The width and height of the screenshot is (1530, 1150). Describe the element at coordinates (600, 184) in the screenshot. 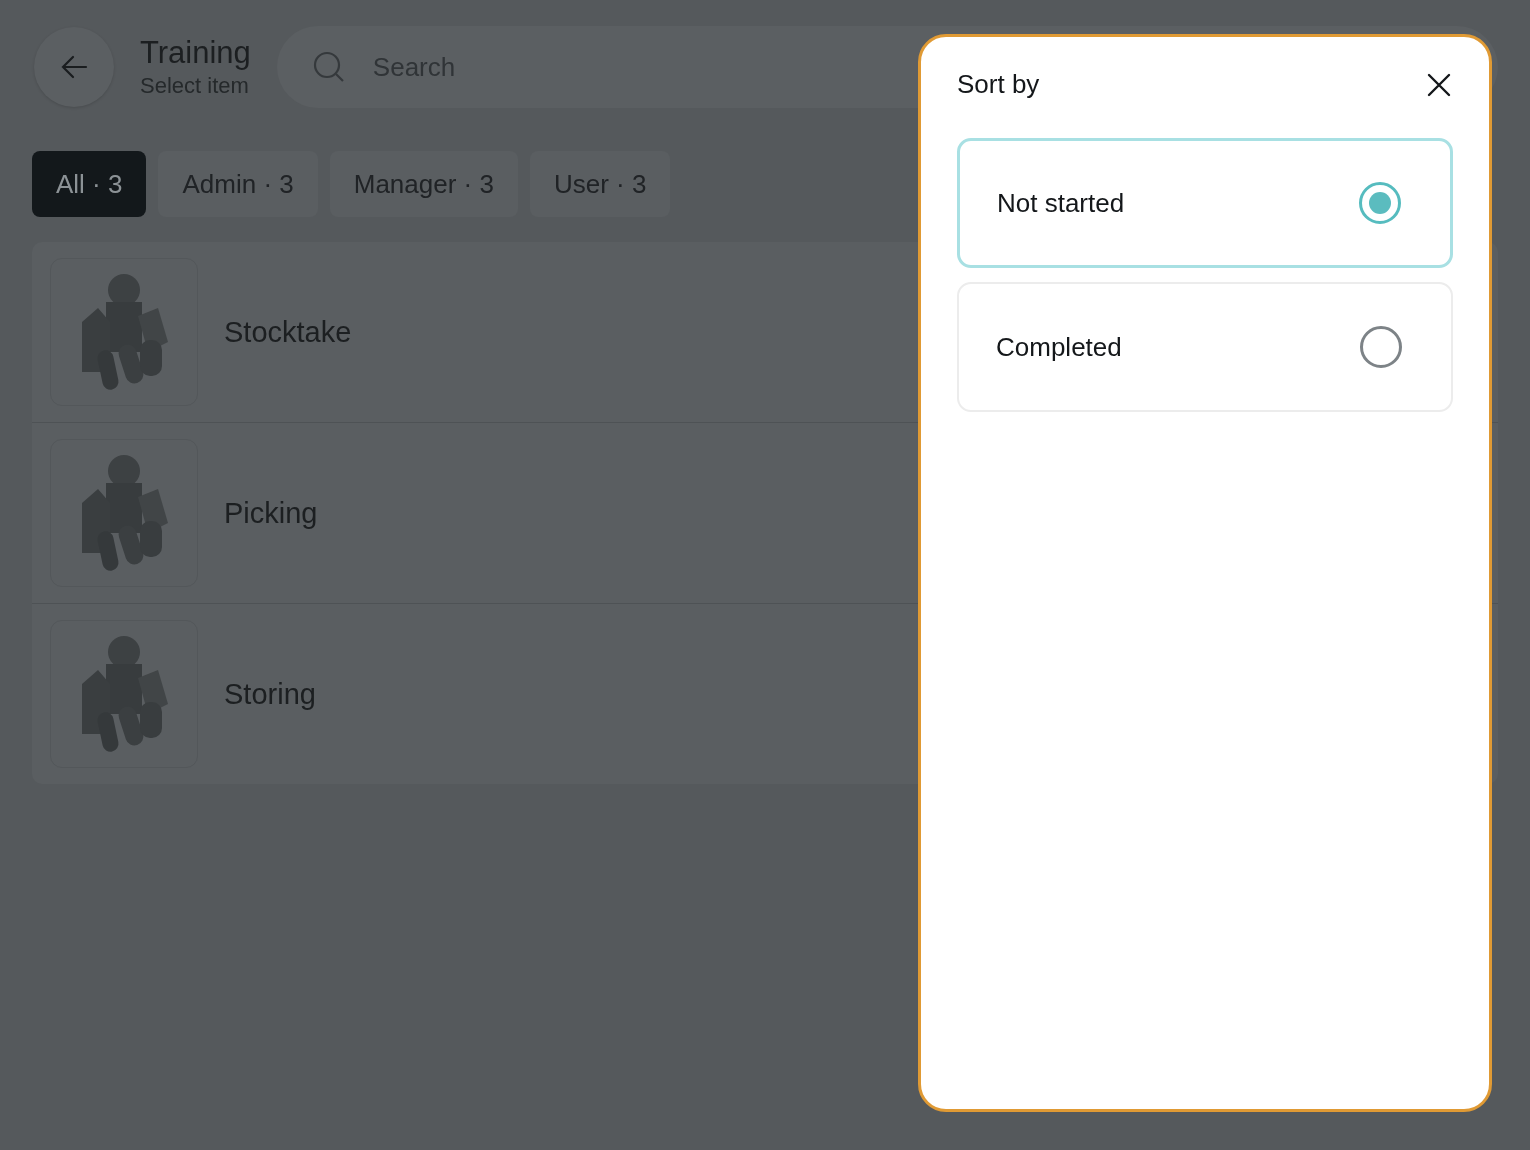

I see `filter-tab: User · 3` at that location.